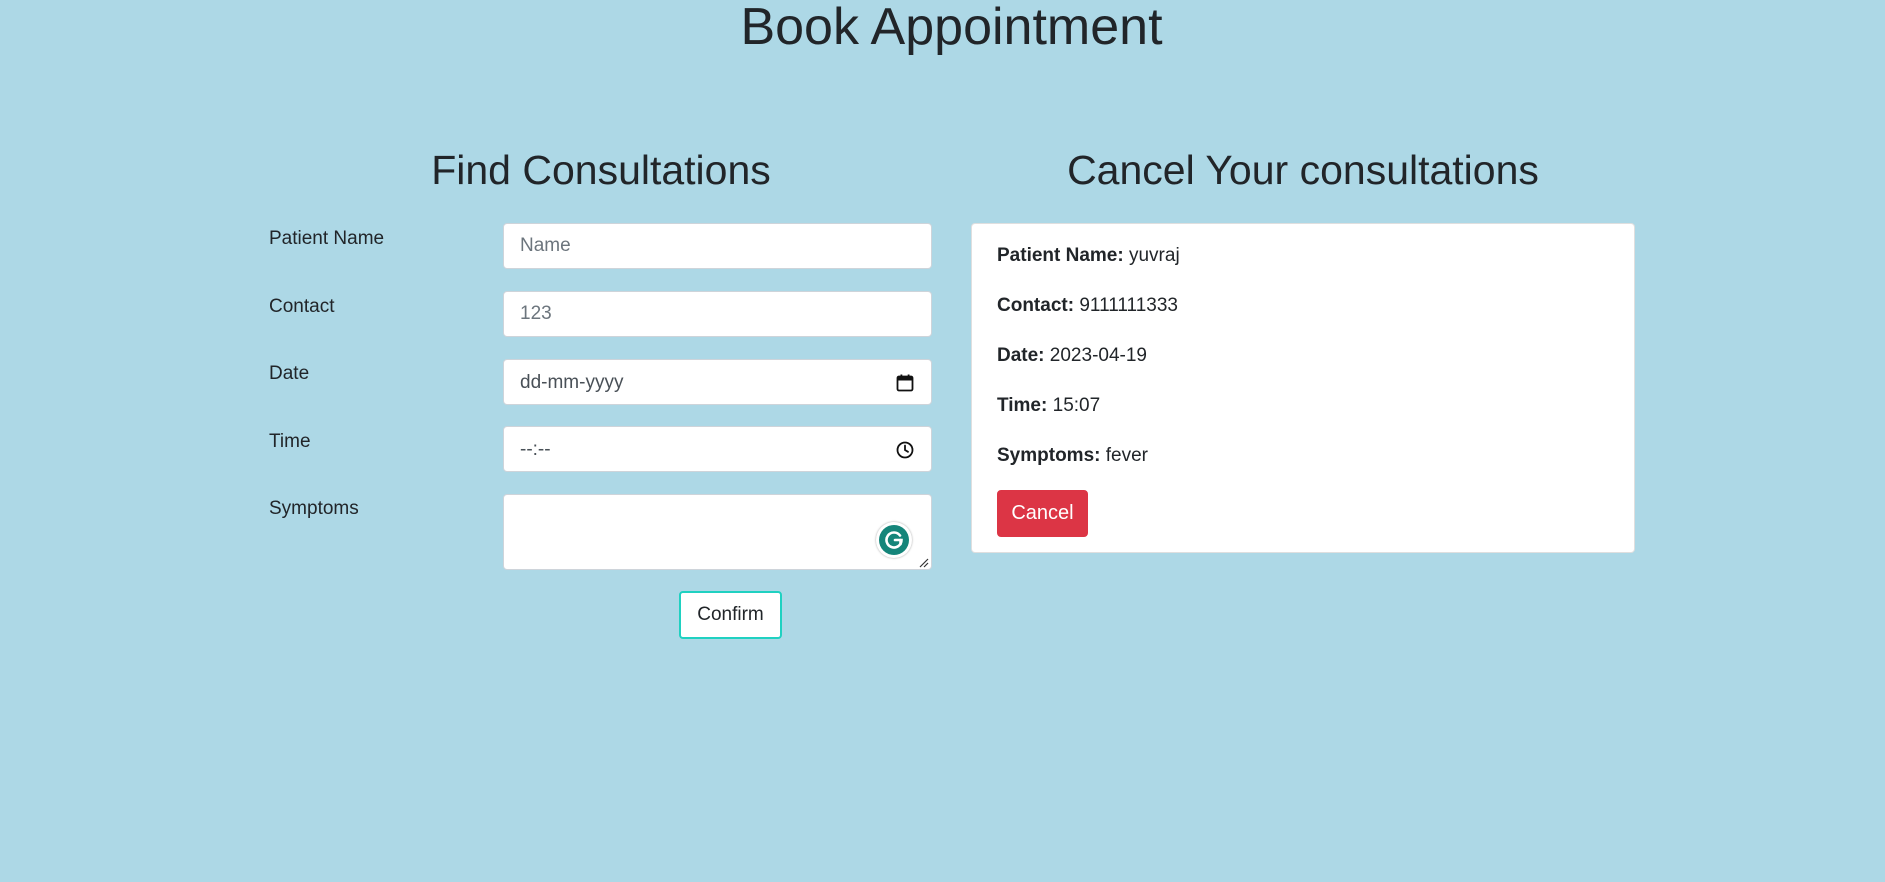  I want to click on detail-symptoms: Symptoms: fever, so click(1072, 456).